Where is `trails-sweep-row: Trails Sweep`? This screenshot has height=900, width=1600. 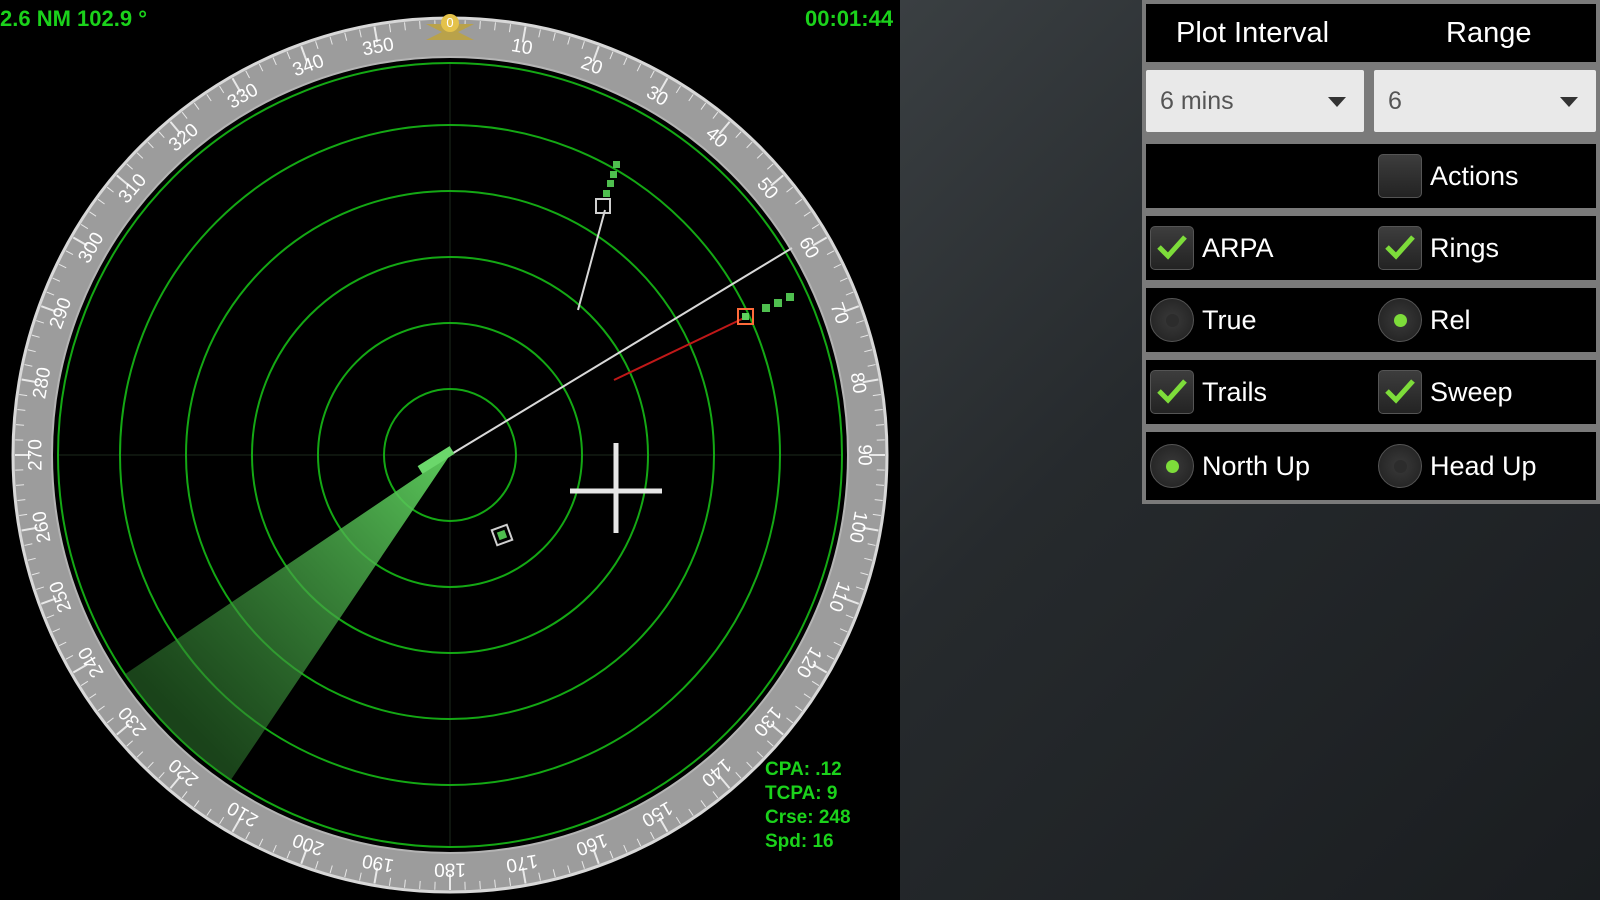 trails-sweep-row: Trails Sweep is located at coordinates (1371, 392).